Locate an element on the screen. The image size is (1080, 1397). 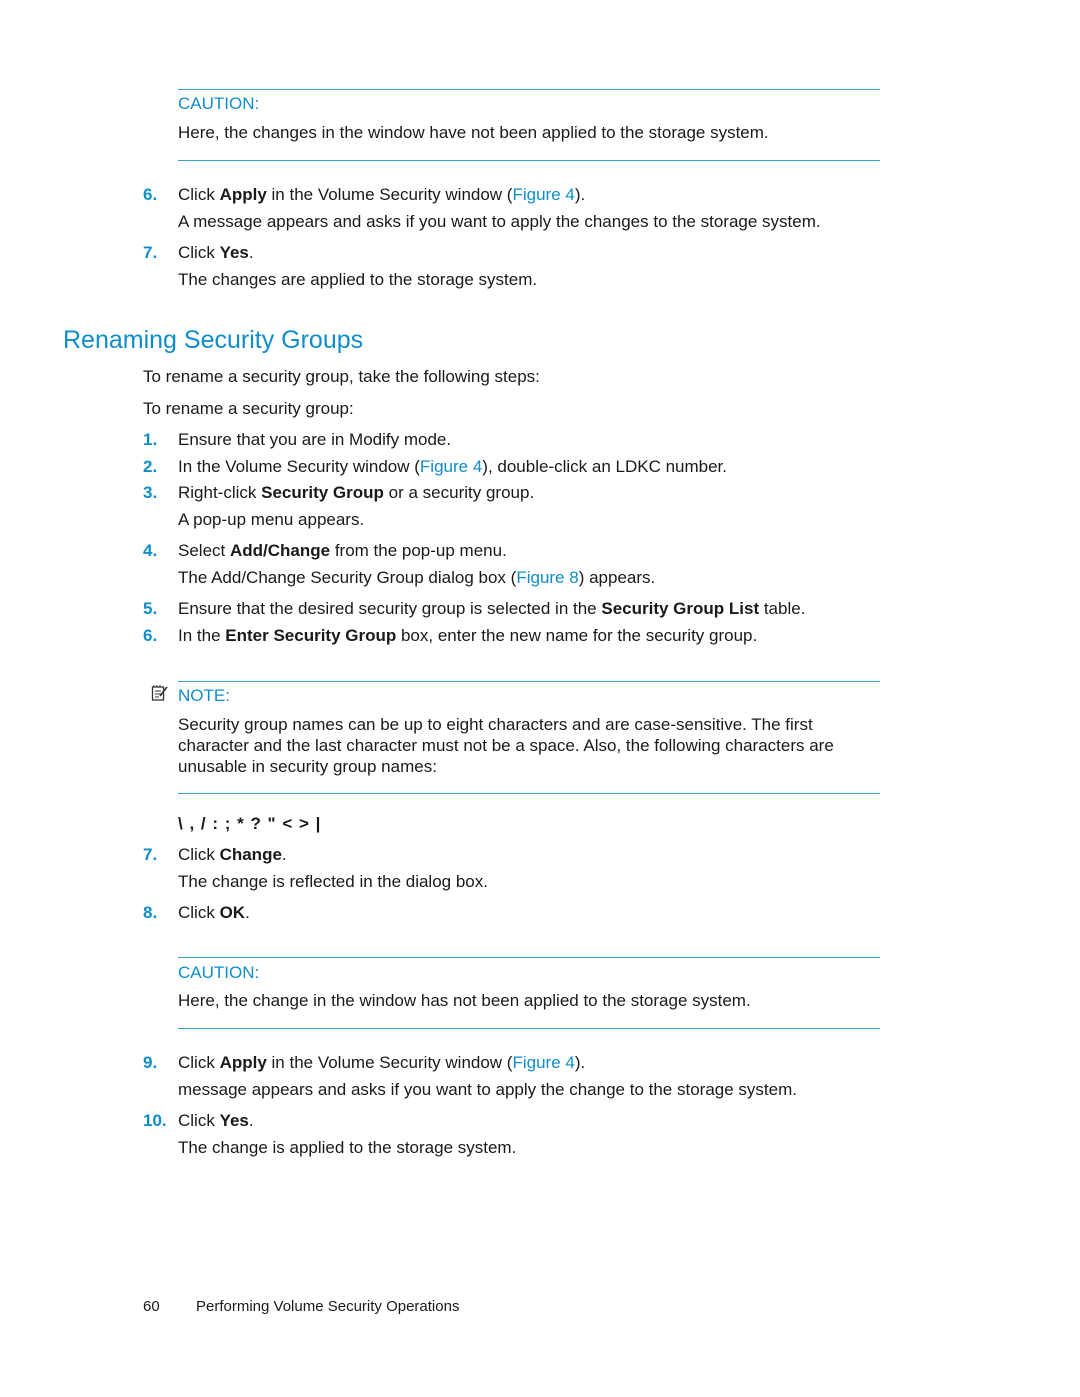
ui-term: OK is located at coordinates (232, 912).